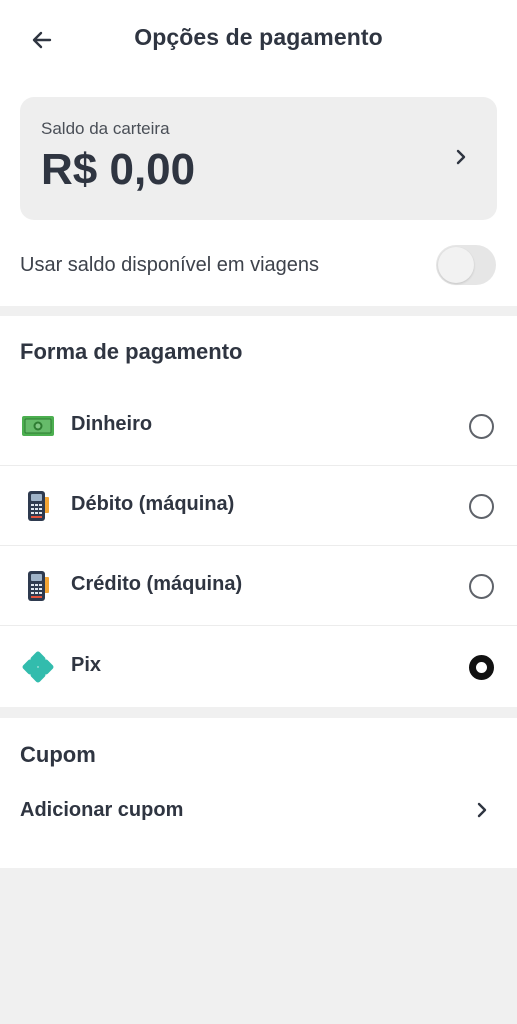  I want to click on page-title: Opções de pagamento, so click(258, 37).